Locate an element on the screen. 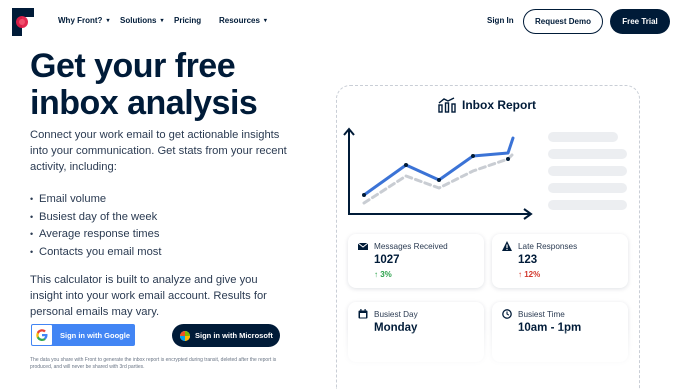 The height and width of the screenshot is (389, 700). nav-solutions: Solutions ▾ is located at coordinates (141, 20).